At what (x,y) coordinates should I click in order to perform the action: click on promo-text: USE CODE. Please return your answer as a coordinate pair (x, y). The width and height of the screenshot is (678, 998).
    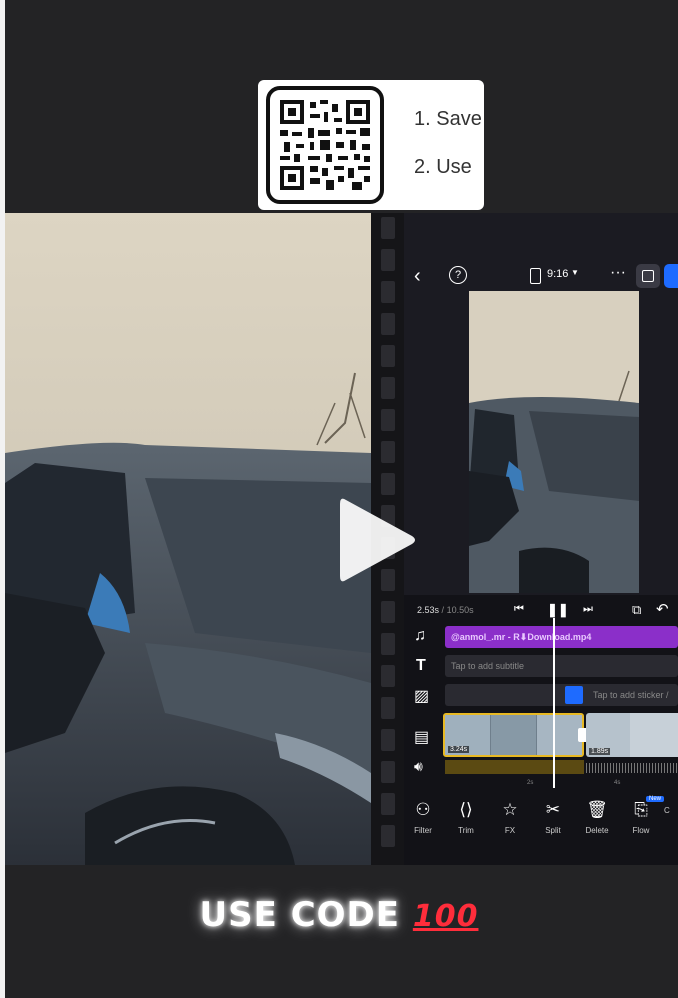
    Looking at the image, I should click on (299, 915).